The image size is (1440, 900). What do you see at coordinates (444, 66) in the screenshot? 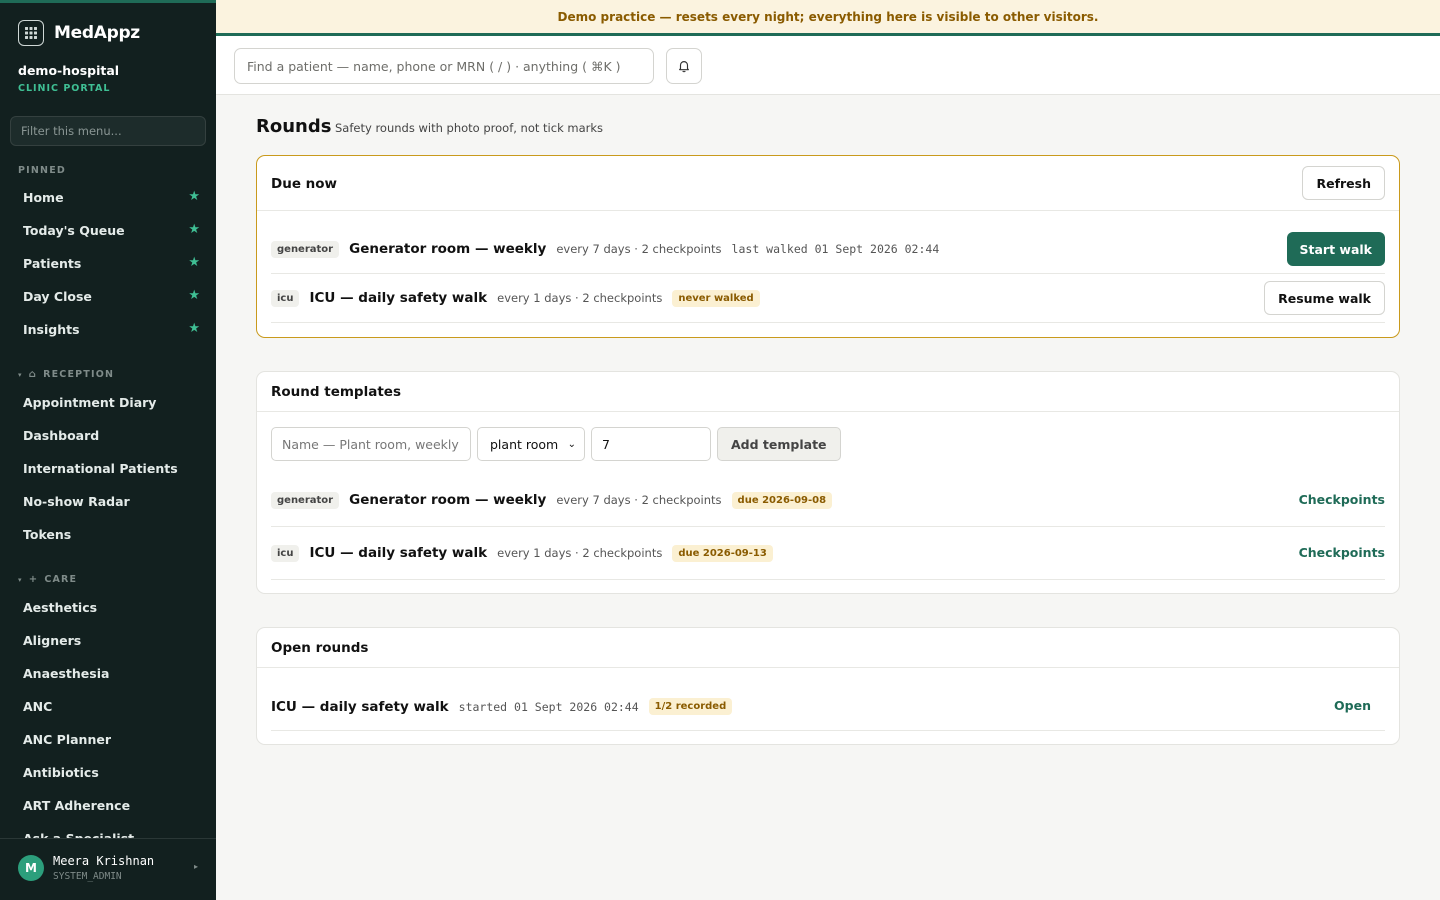
I see `patient-search-input` at bounding box center [444, 66].